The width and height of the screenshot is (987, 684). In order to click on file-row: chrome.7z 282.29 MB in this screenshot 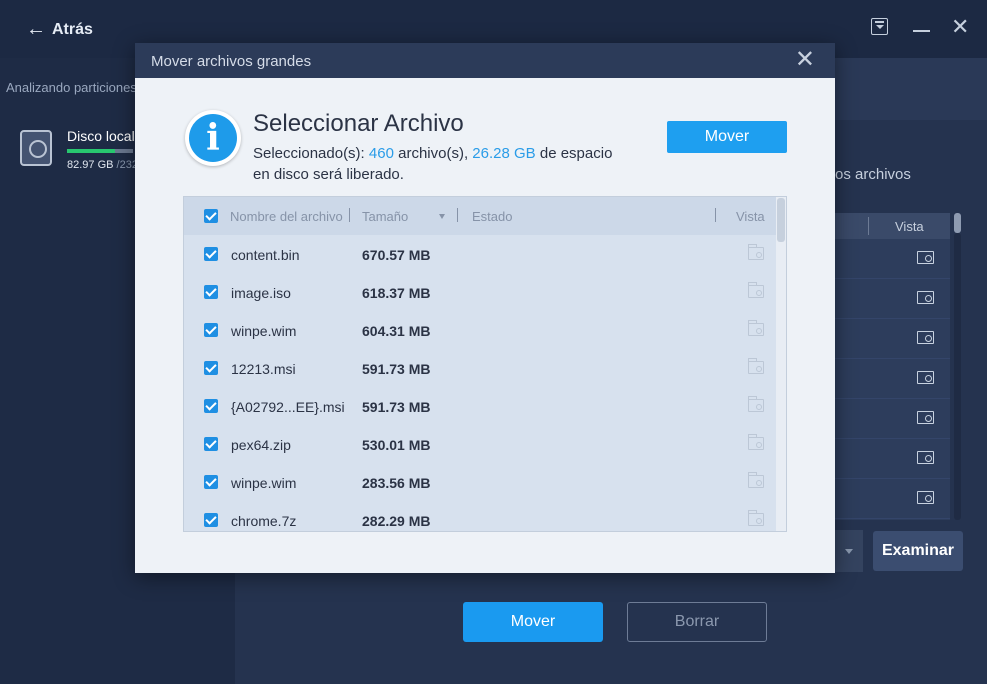, I will do `click(485, 516)`.